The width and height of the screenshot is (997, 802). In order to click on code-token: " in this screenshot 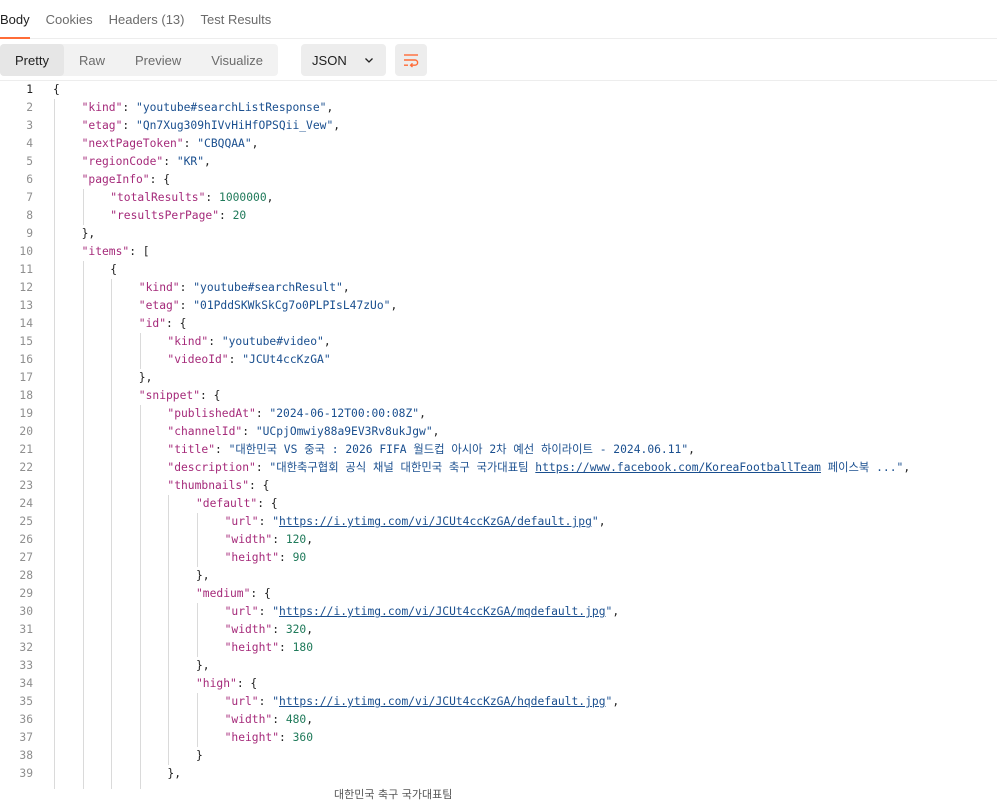, I will do `click(276, 701)`.